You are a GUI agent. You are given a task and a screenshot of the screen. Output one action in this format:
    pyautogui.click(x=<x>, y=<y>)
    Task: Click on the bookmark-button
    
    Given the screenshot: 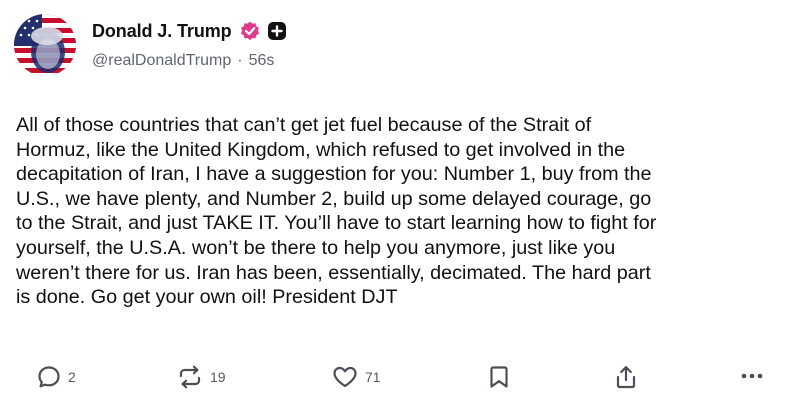 What is the action you would take?
    pyautogui.click(x=499, y=377)
    